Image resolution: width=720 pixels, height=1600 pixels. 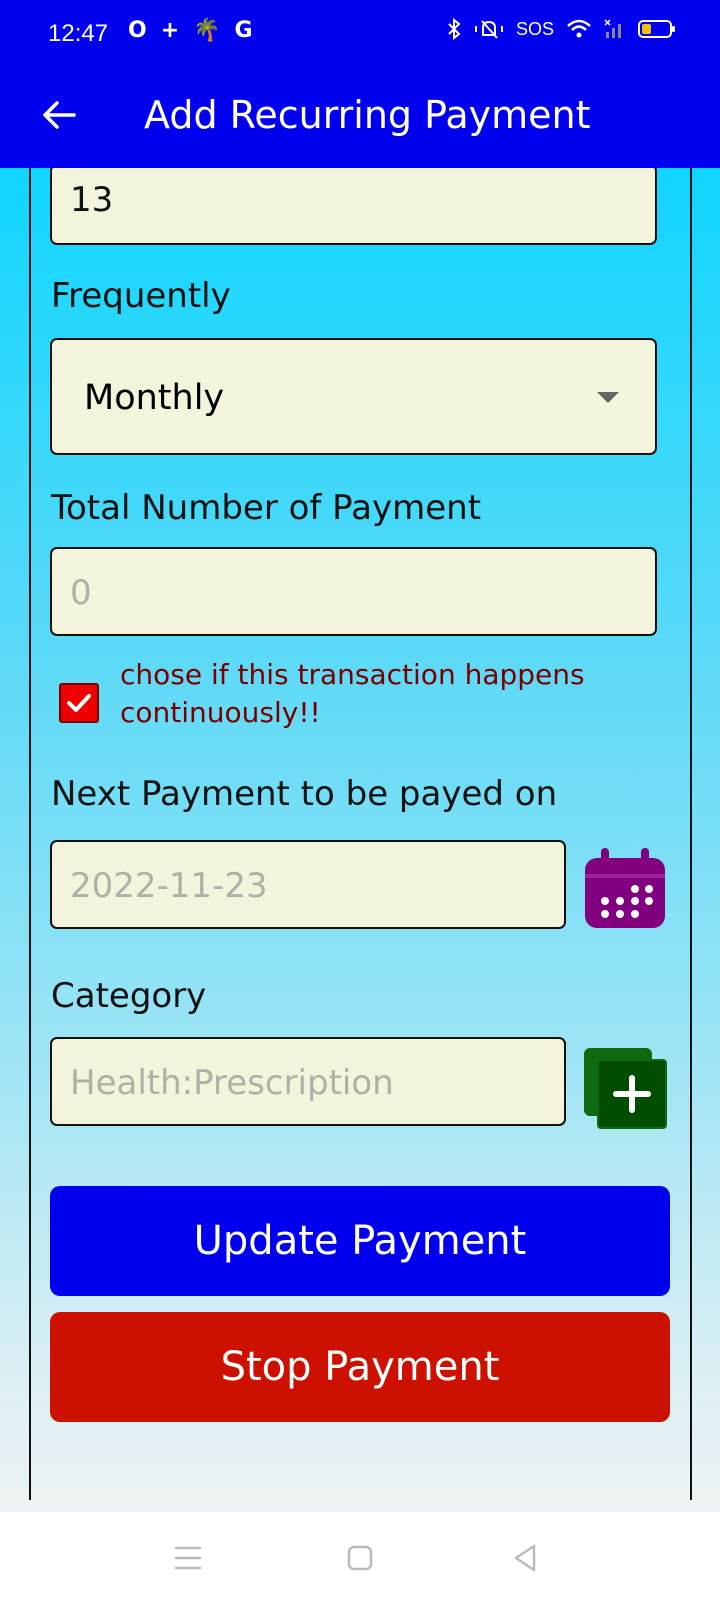 I want to click on status-notification-icons: O + 🌴 G, so click(x=190, y=30).